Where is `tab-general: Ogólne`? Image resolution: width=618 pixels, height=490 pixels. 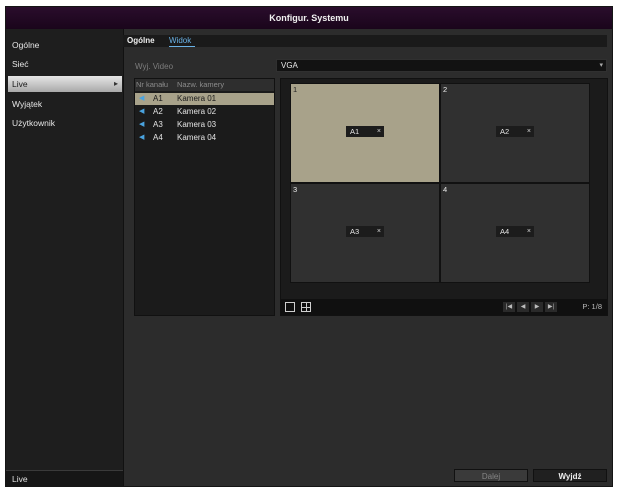
tab-general: Ogólne is located at coordinates (141, 41).